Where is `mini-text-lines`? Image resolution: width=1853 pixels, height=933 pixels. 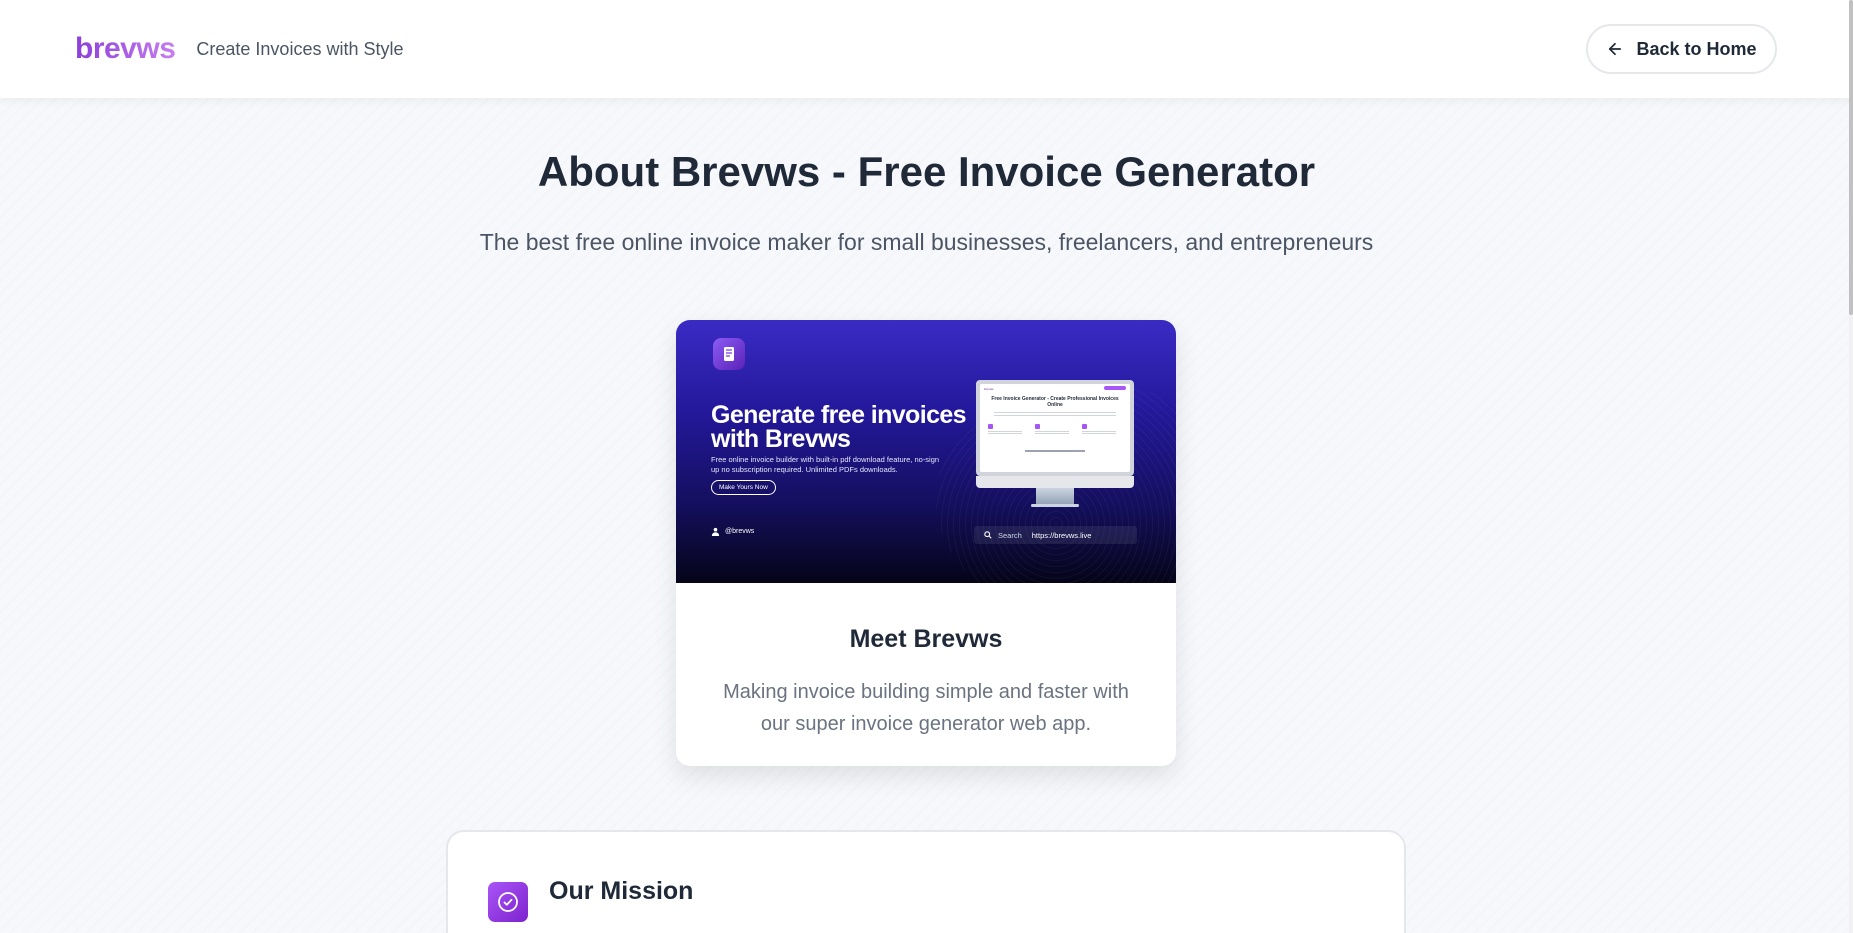 mini-text-lines is located at coordinates (1055, 415).